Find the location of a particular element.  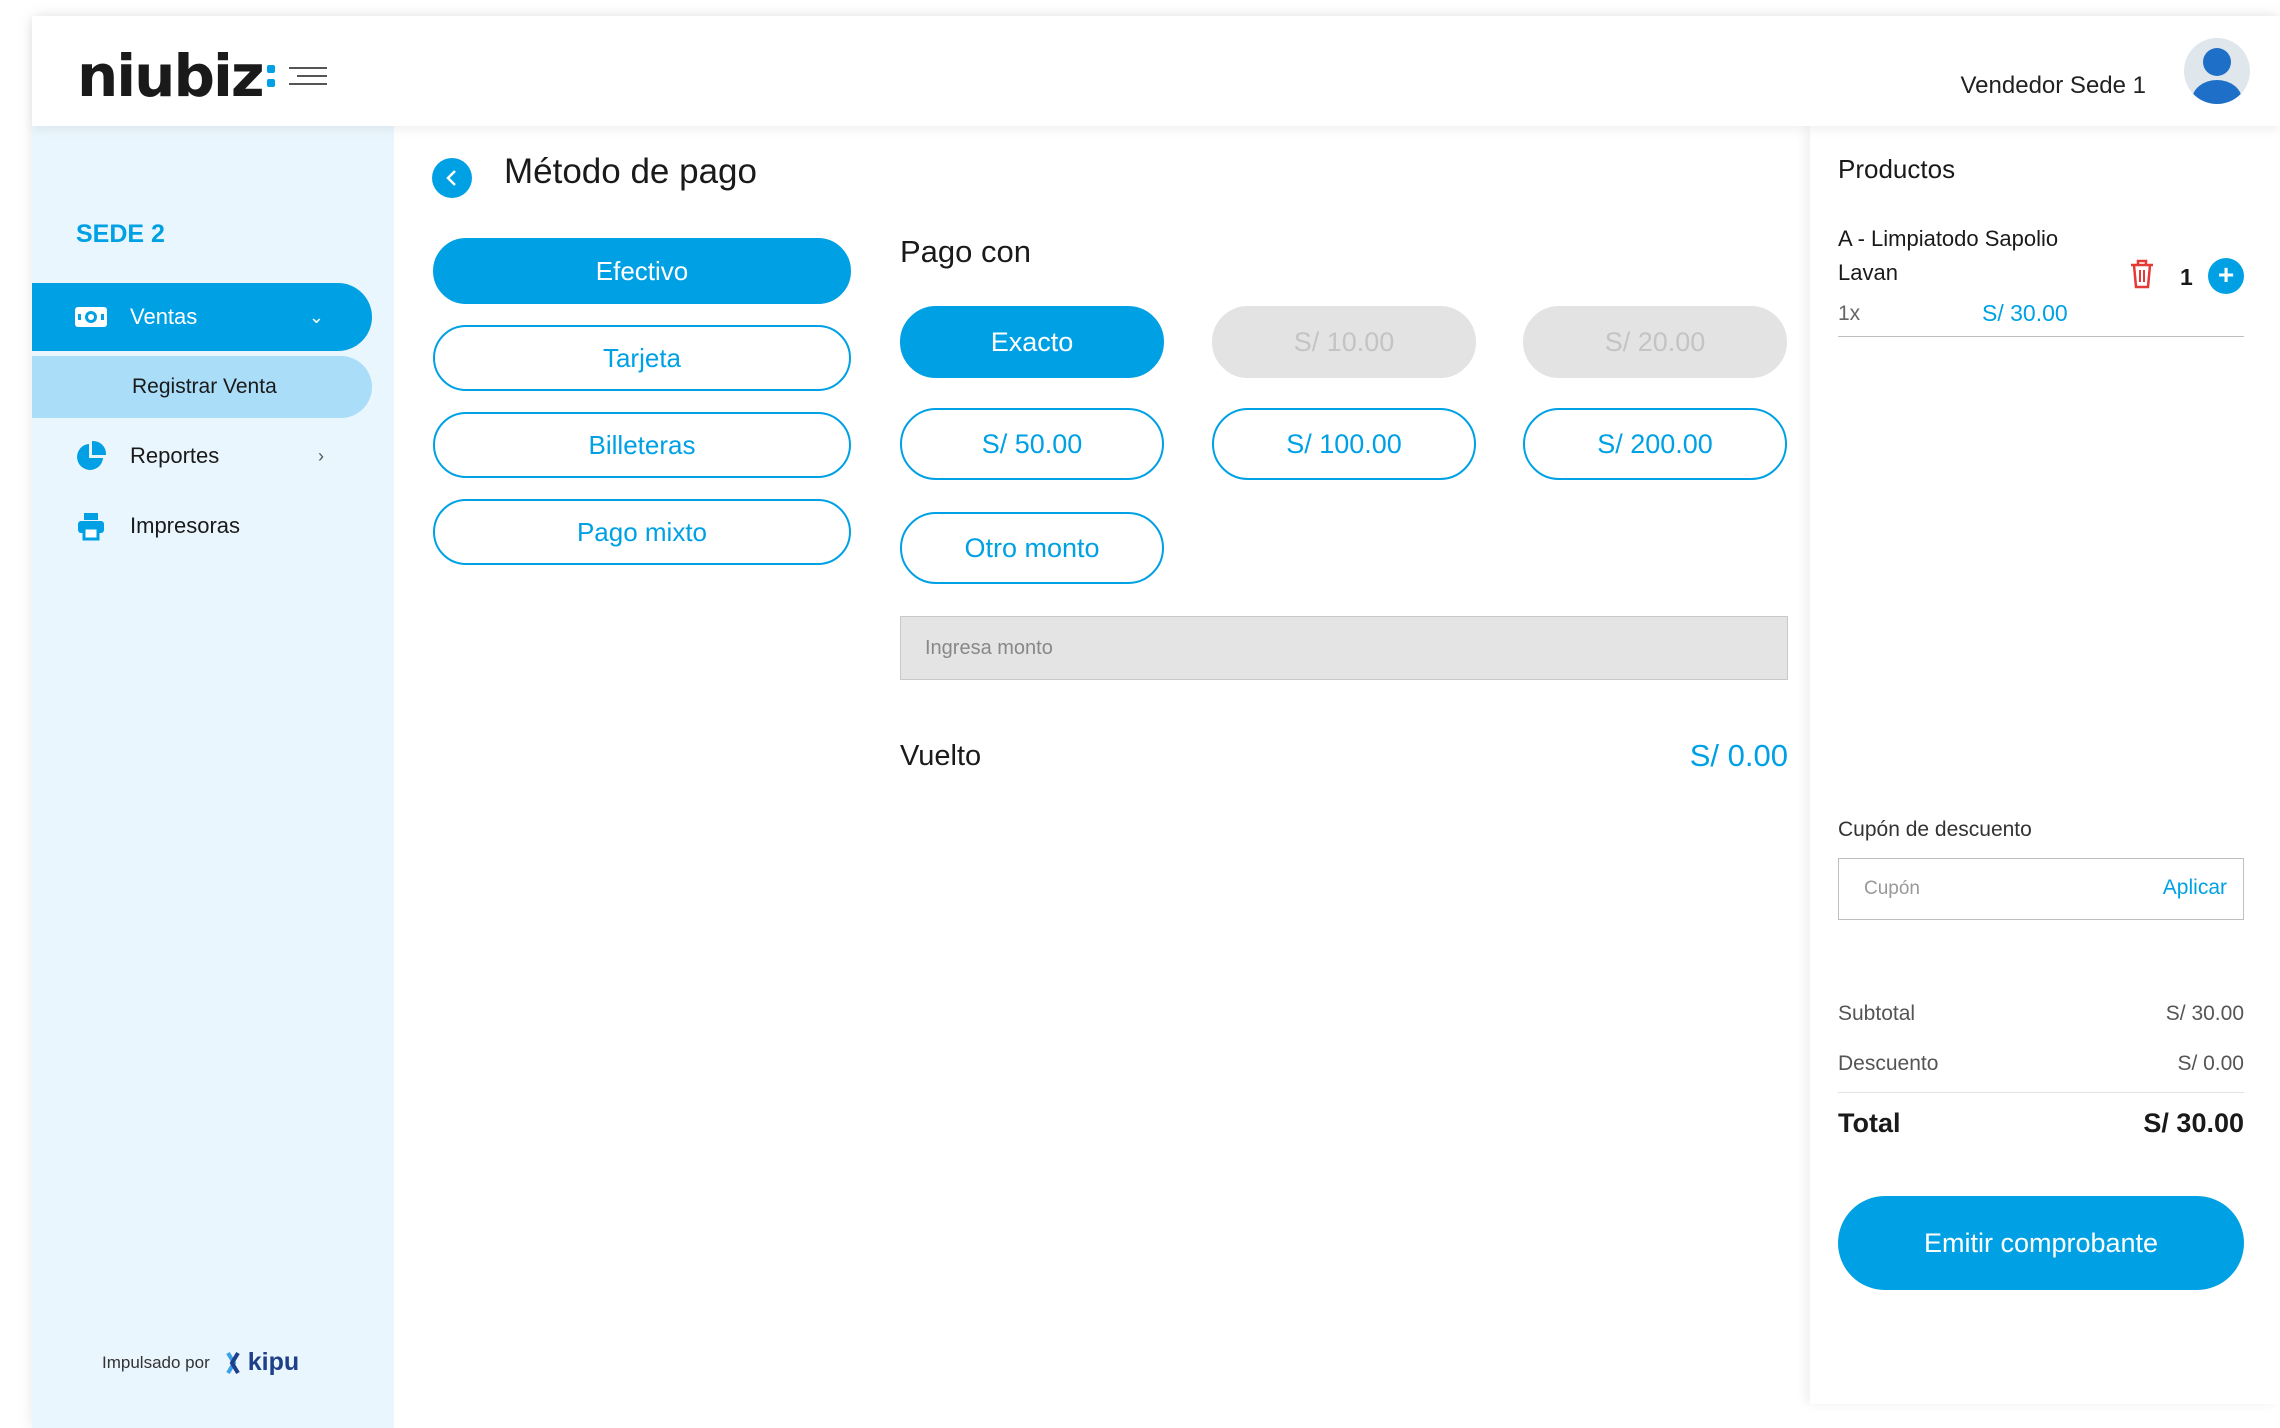

cart-title: Productos is located at coordinates (1897, 169).